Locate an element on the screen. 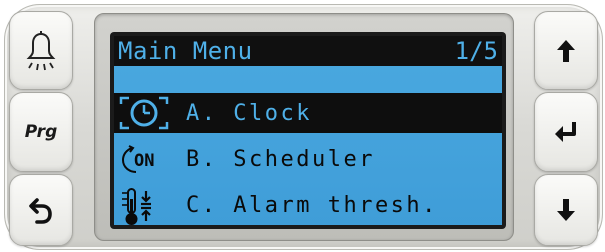 The height and width of the screenshot is (252, 605). title-bar: Main Menu 1/5 is located at coordinates (308, 51).